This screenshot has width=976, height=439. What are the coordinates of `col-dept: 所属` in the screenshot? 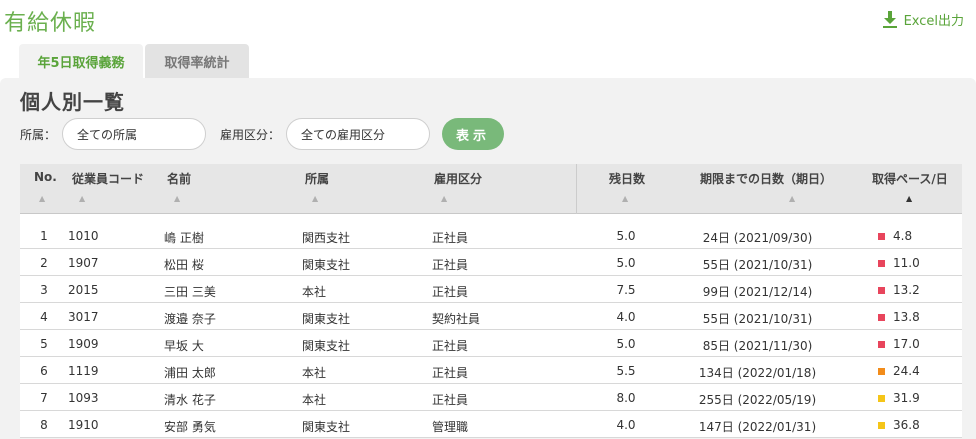 It's located at (317, 179).